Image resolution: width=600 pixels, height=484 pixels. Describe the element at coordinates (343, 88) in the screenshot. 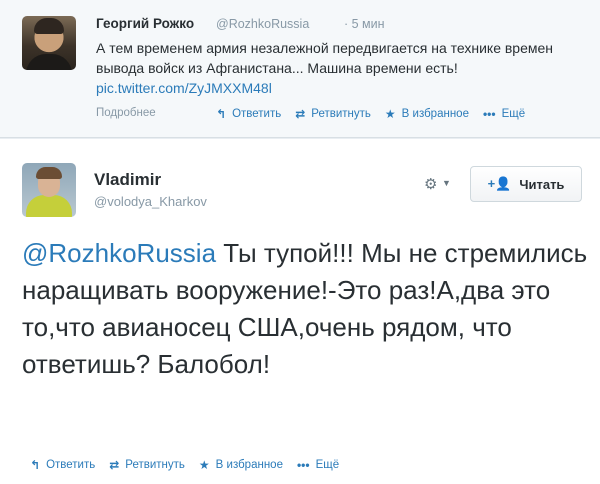

I see `parent-tweet-pic-link: pic.twitter.com/ZyJMXXM48l` at that location.